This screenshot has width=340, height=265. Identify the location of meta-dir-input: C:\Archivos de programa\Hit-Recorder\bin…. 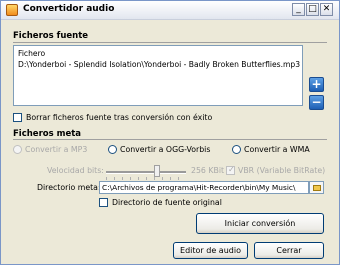
(204, 187).